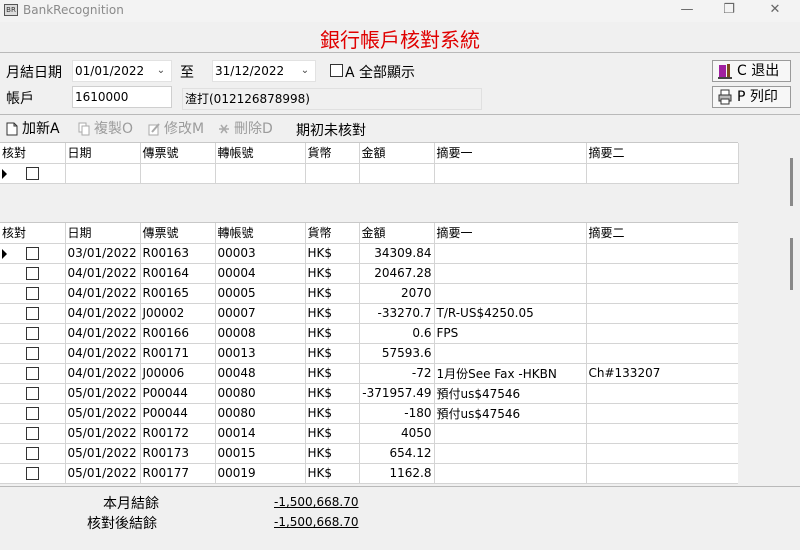 This screenshot has height=550, width=800. Describe the element at coordinates (175, 129) in the screenshot. I see `edit-button: 修改M` at that location.